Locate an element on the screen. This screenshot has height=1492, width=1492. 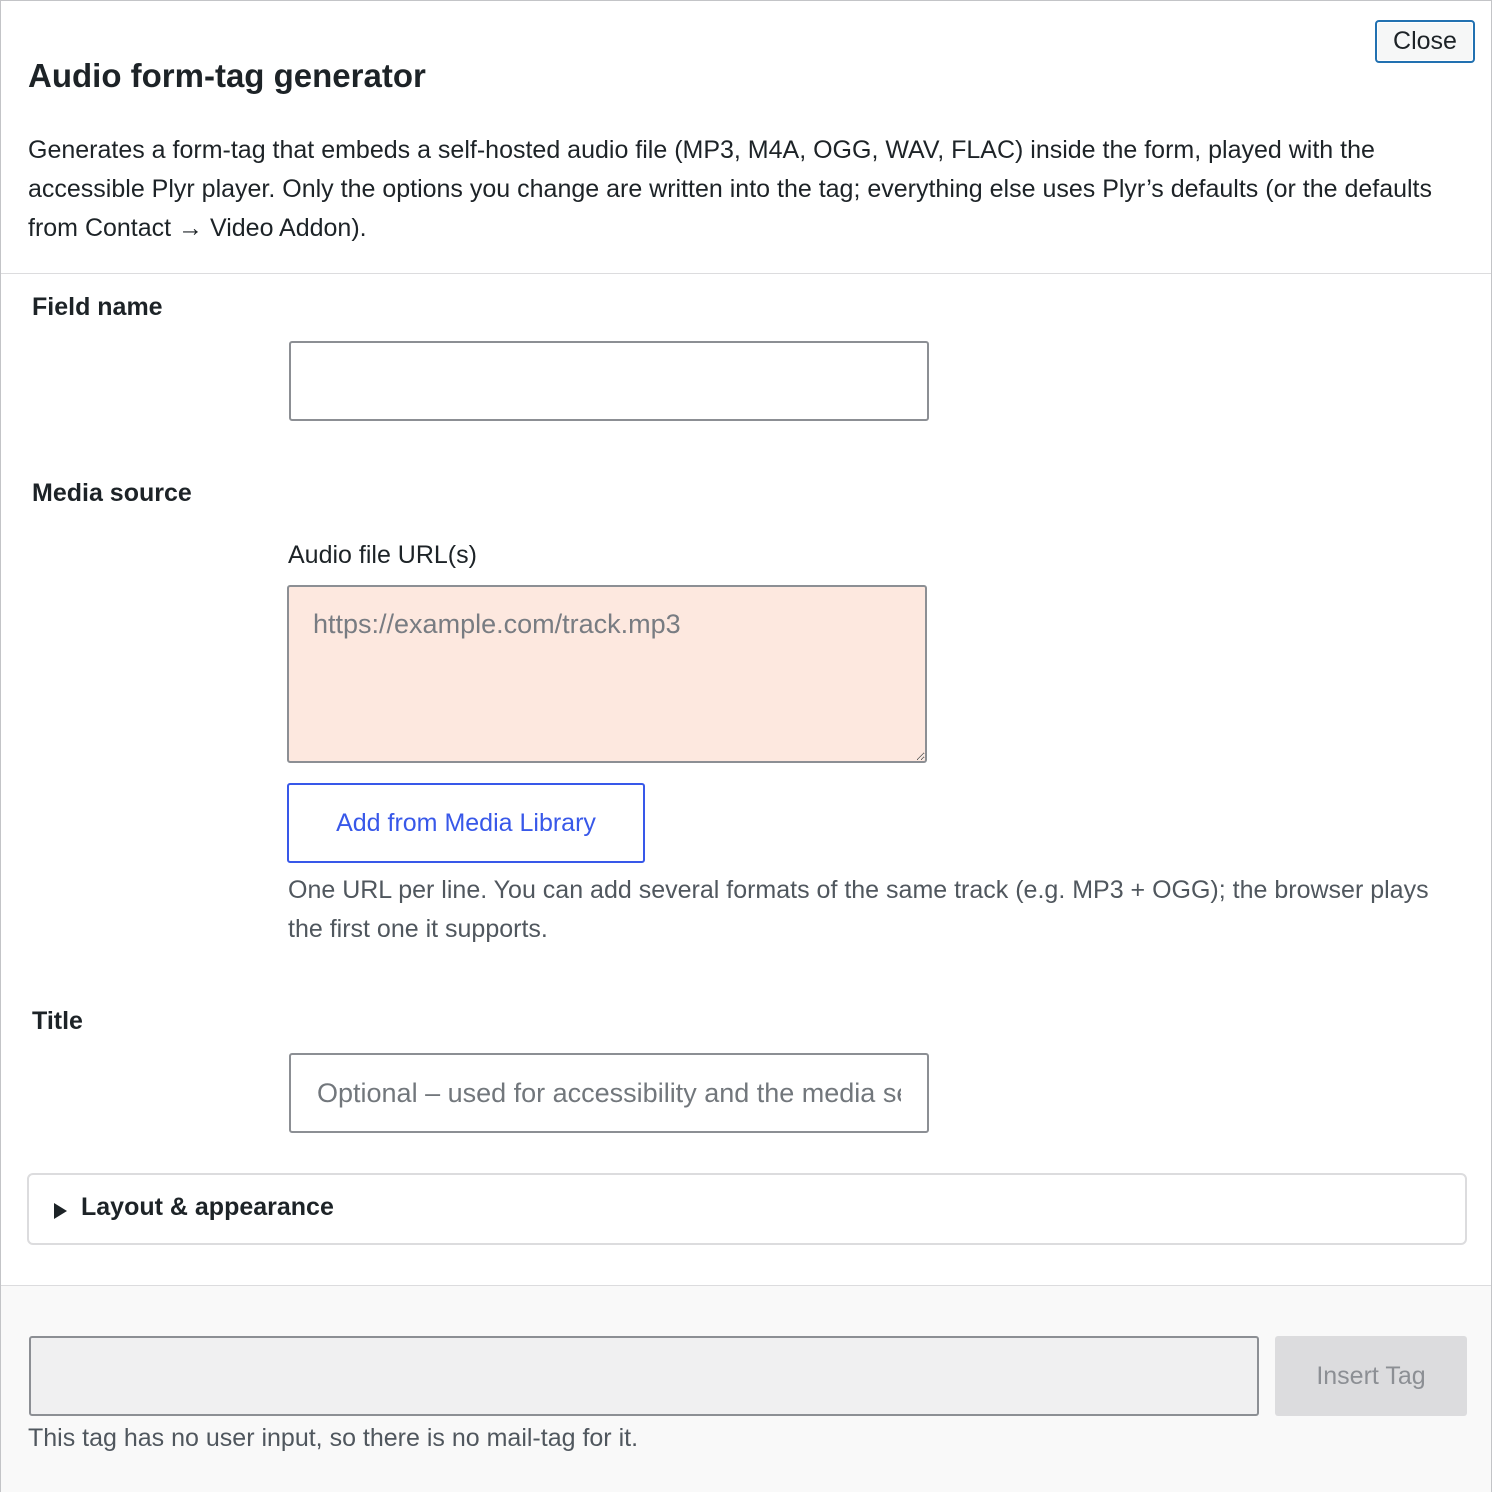
header-divider is located at coordinates (746, 273).